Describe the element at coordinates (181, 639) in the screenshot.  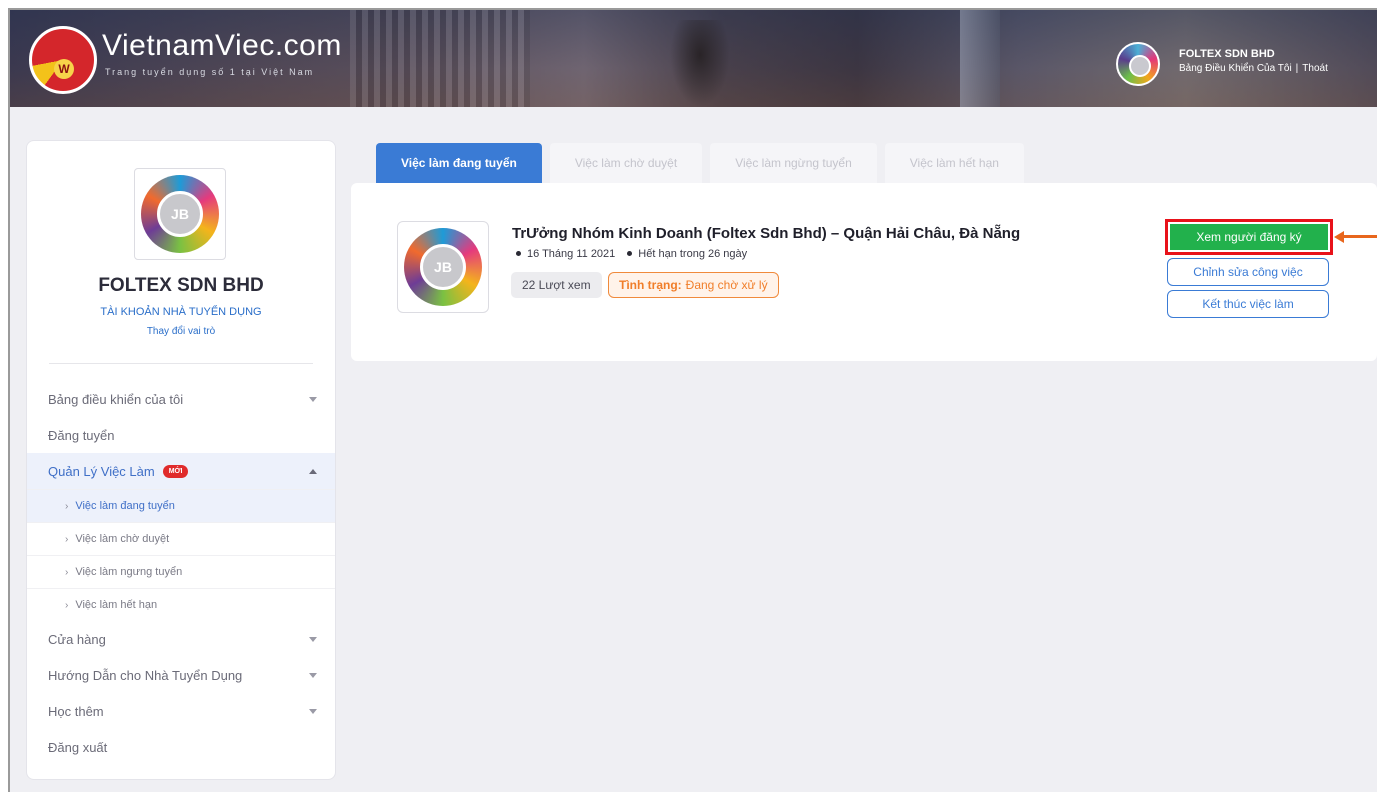
I see `sidebar-item-store: Cửa hàng` at that location.